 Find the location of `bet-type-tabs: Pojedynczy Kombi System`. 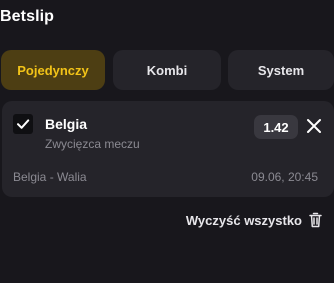

bet-type-tabs: Pojedynczy Kombi System is located at coordinates (167, 70).